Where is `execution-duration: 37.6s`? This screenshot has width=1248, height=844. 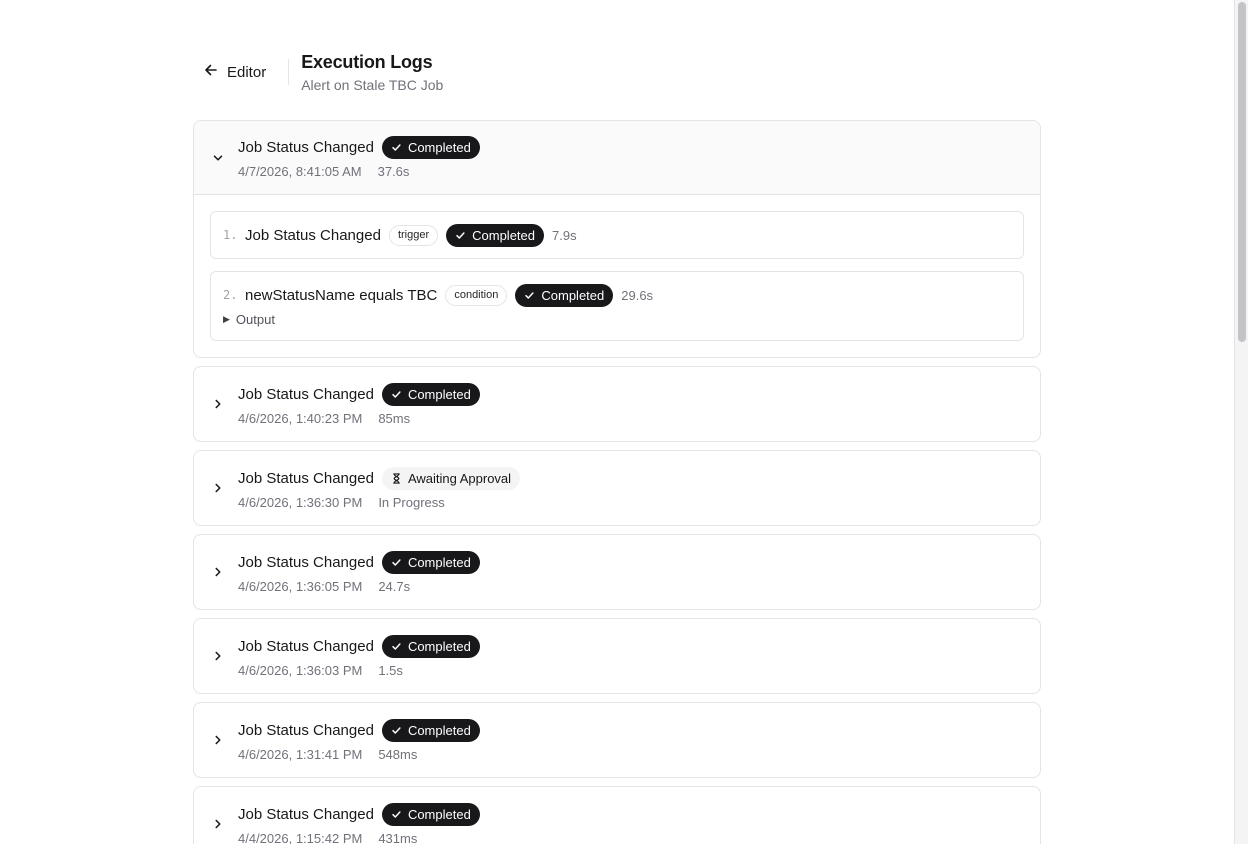 execution-duration: 37.6s is located at coordinates (393, 171).